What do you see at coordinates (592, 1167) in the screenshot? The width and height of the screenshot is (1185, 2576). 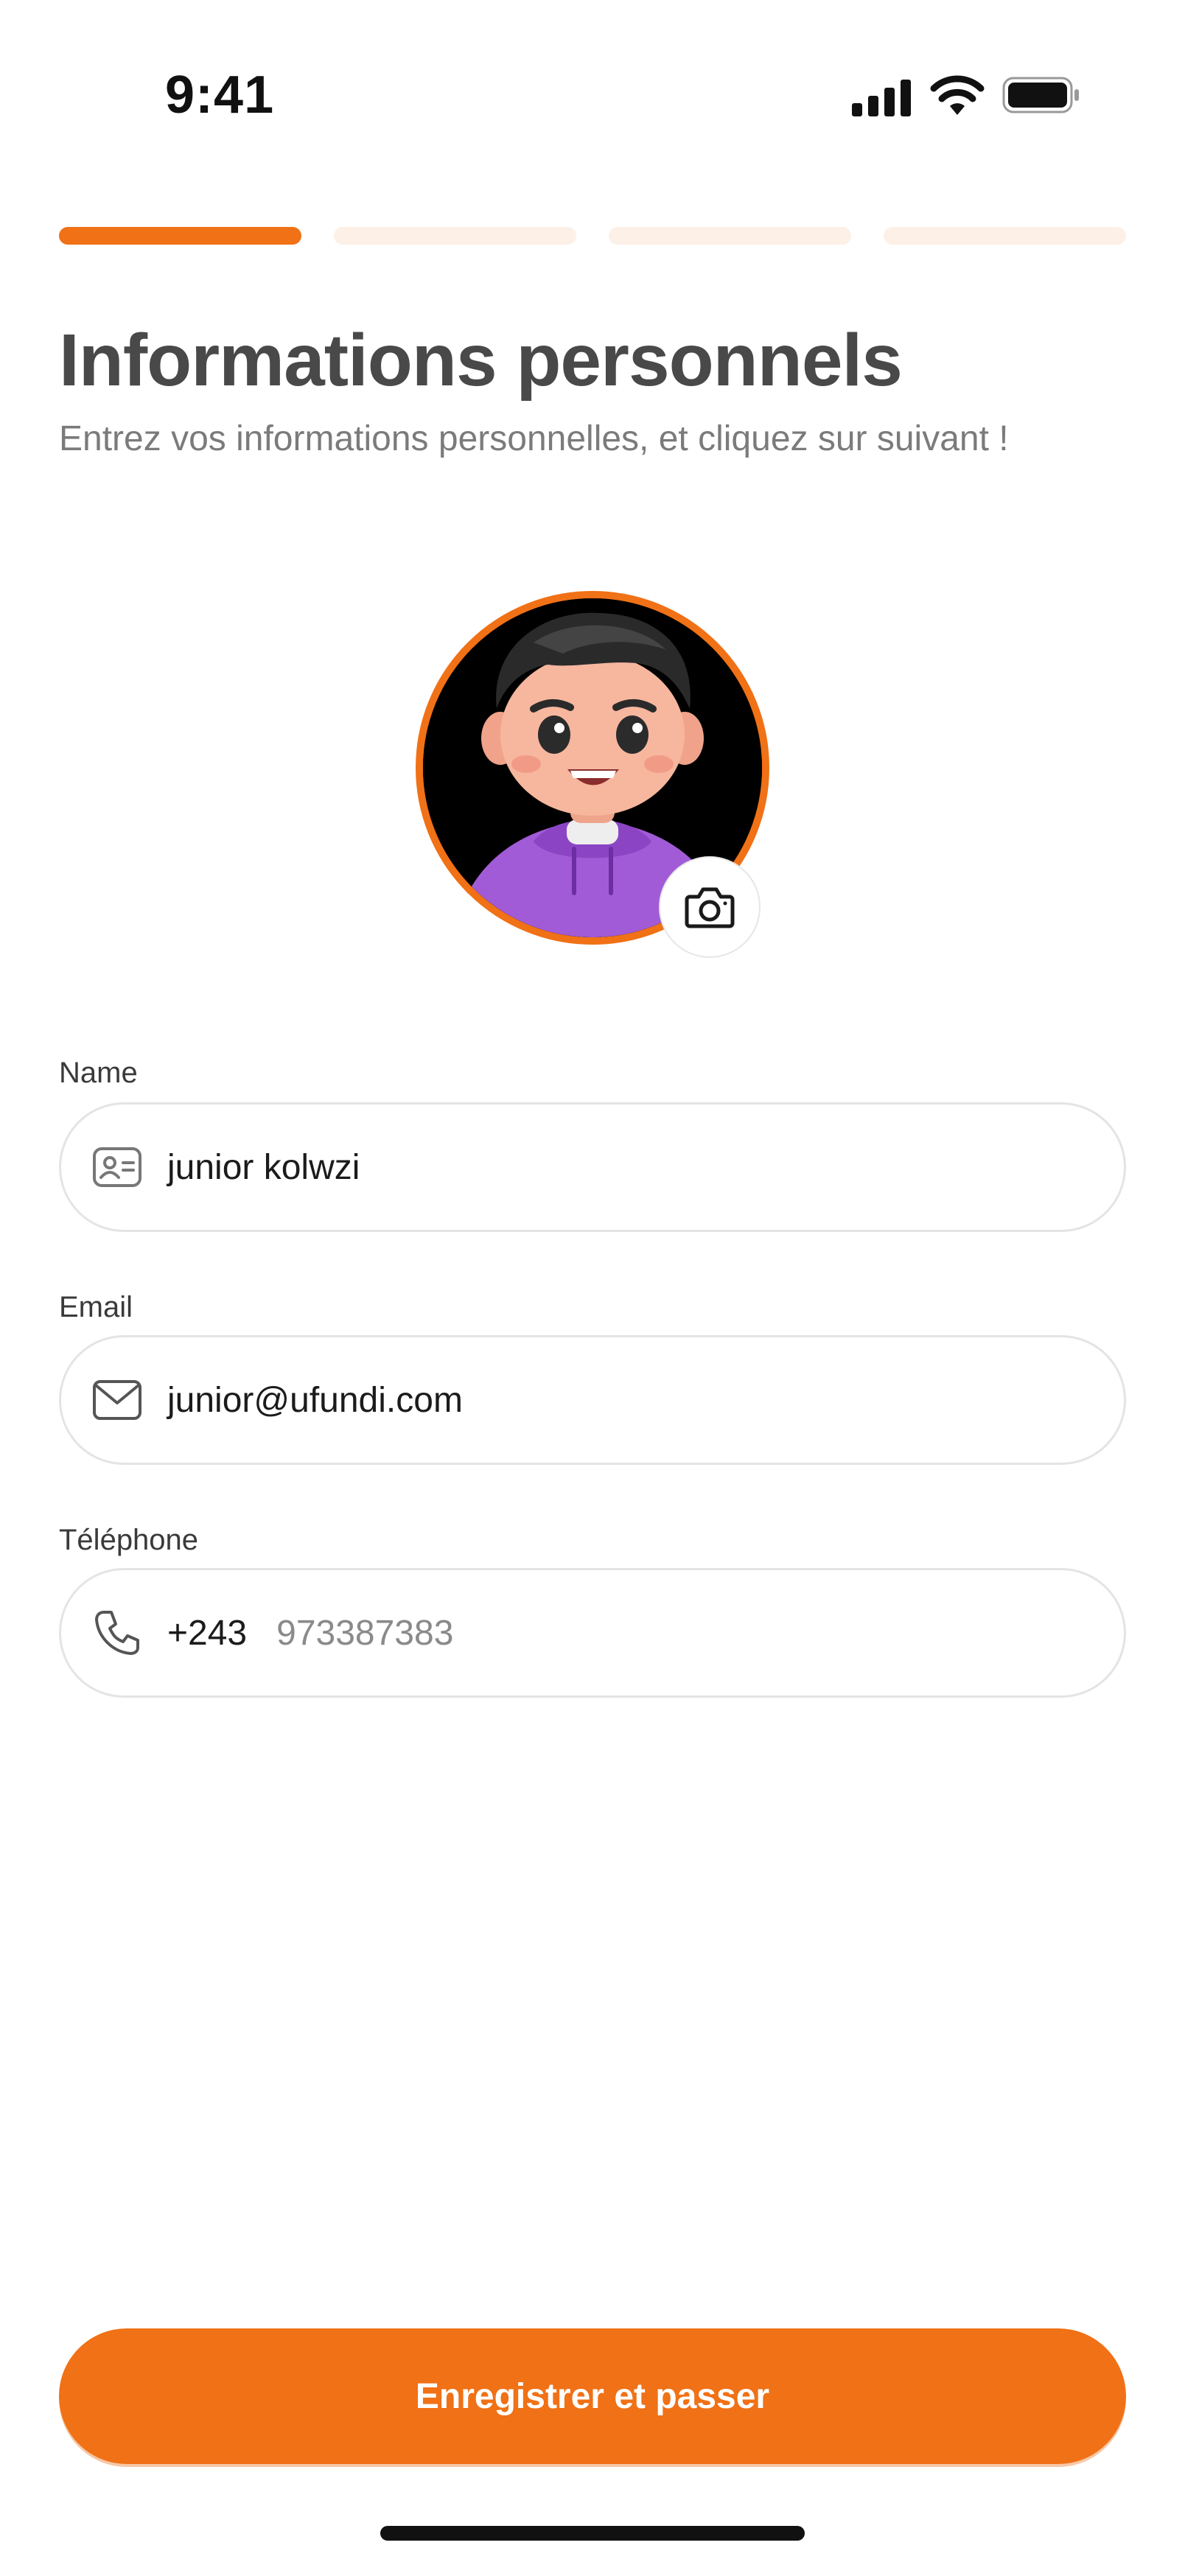 I see `name-field: junior kolwzi` at bounding box center [592, 1167].